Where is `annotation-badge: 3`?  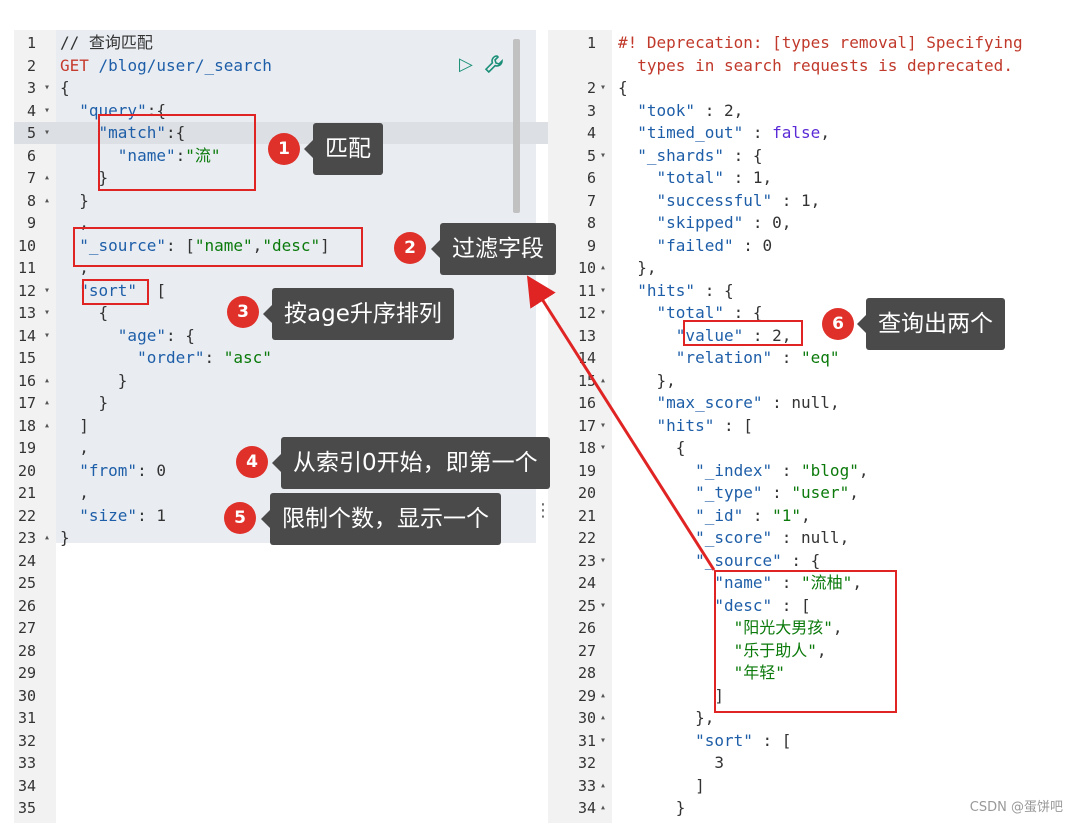
annotation-badge: 3 is located at coordinates (243, 312).